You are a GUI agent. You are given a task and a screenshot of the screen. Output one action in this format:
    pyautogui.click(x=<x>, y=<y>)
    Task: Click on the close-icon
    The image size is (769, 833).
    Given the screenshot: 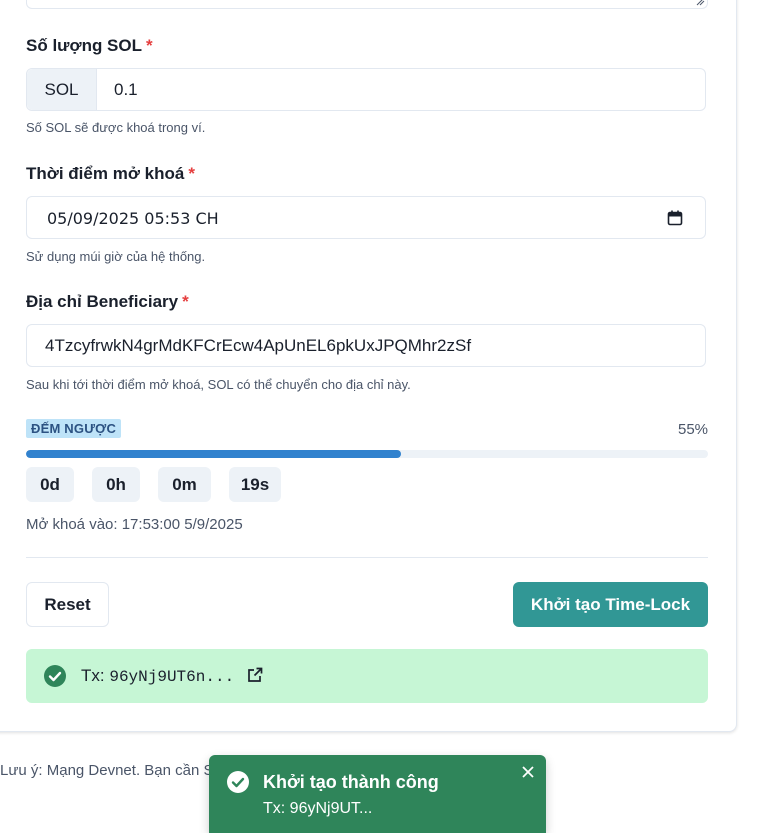 What is the action you would take?
    pyautogui.click(x=528, y=772)
    